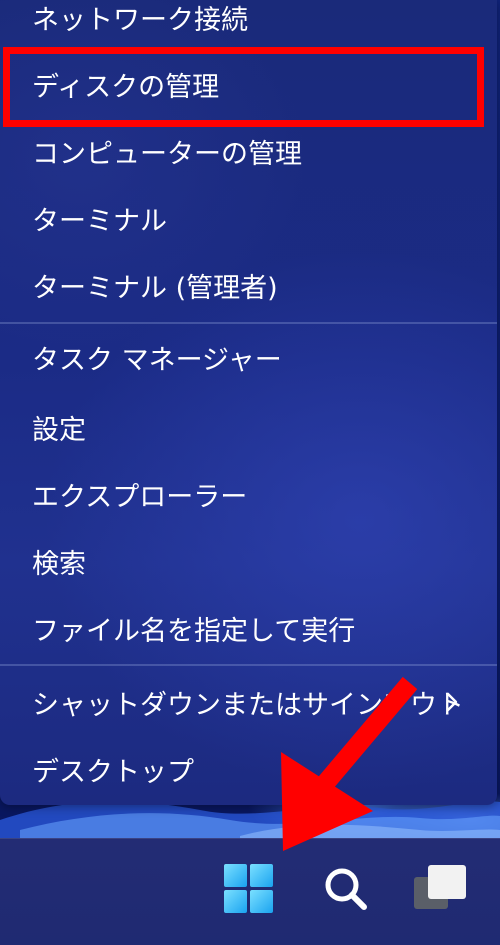 This screenshot has height=945, width=500. What do you see at coordinates (194, 631) in the screenshot?
I see `menu-item-label: ファイル名を指定して実行` at bounding box center [194, 631].